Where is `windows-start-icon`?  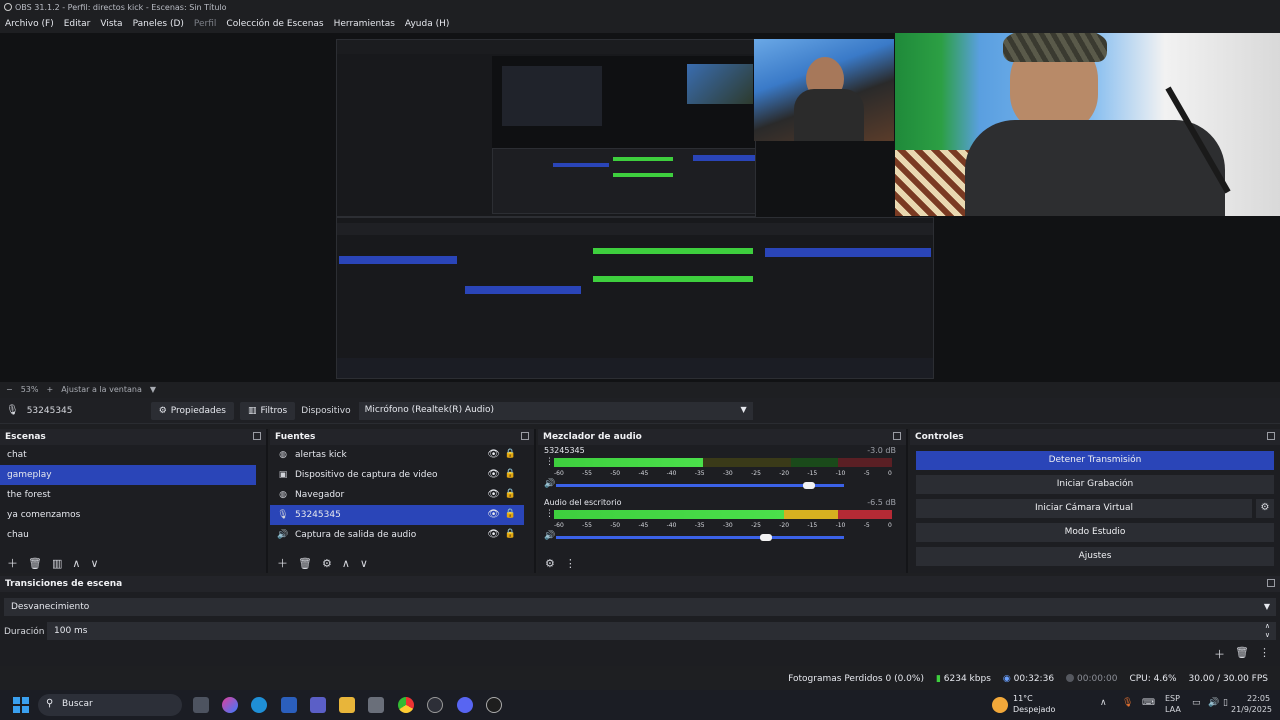
windows-start-icon is located at coordinates (21, 705).